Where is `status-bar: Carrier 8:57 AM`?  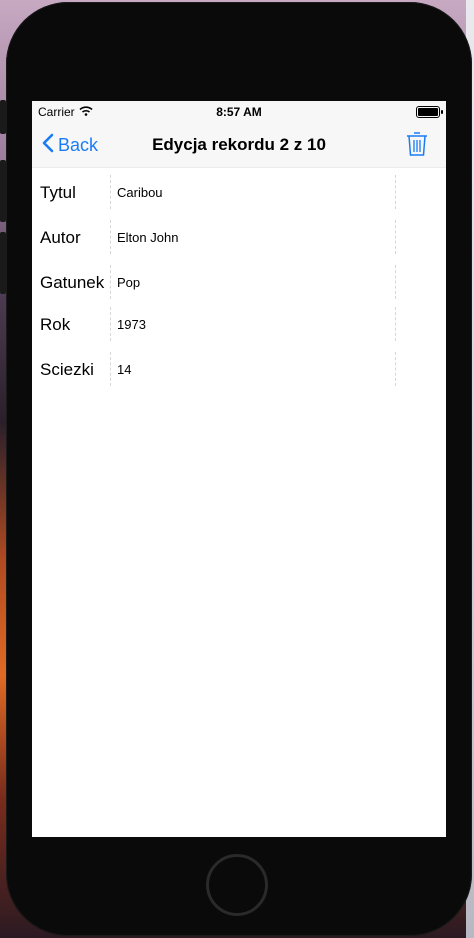 status-bar: Carrier 8:57 AM is located at coordinates (239, 112).